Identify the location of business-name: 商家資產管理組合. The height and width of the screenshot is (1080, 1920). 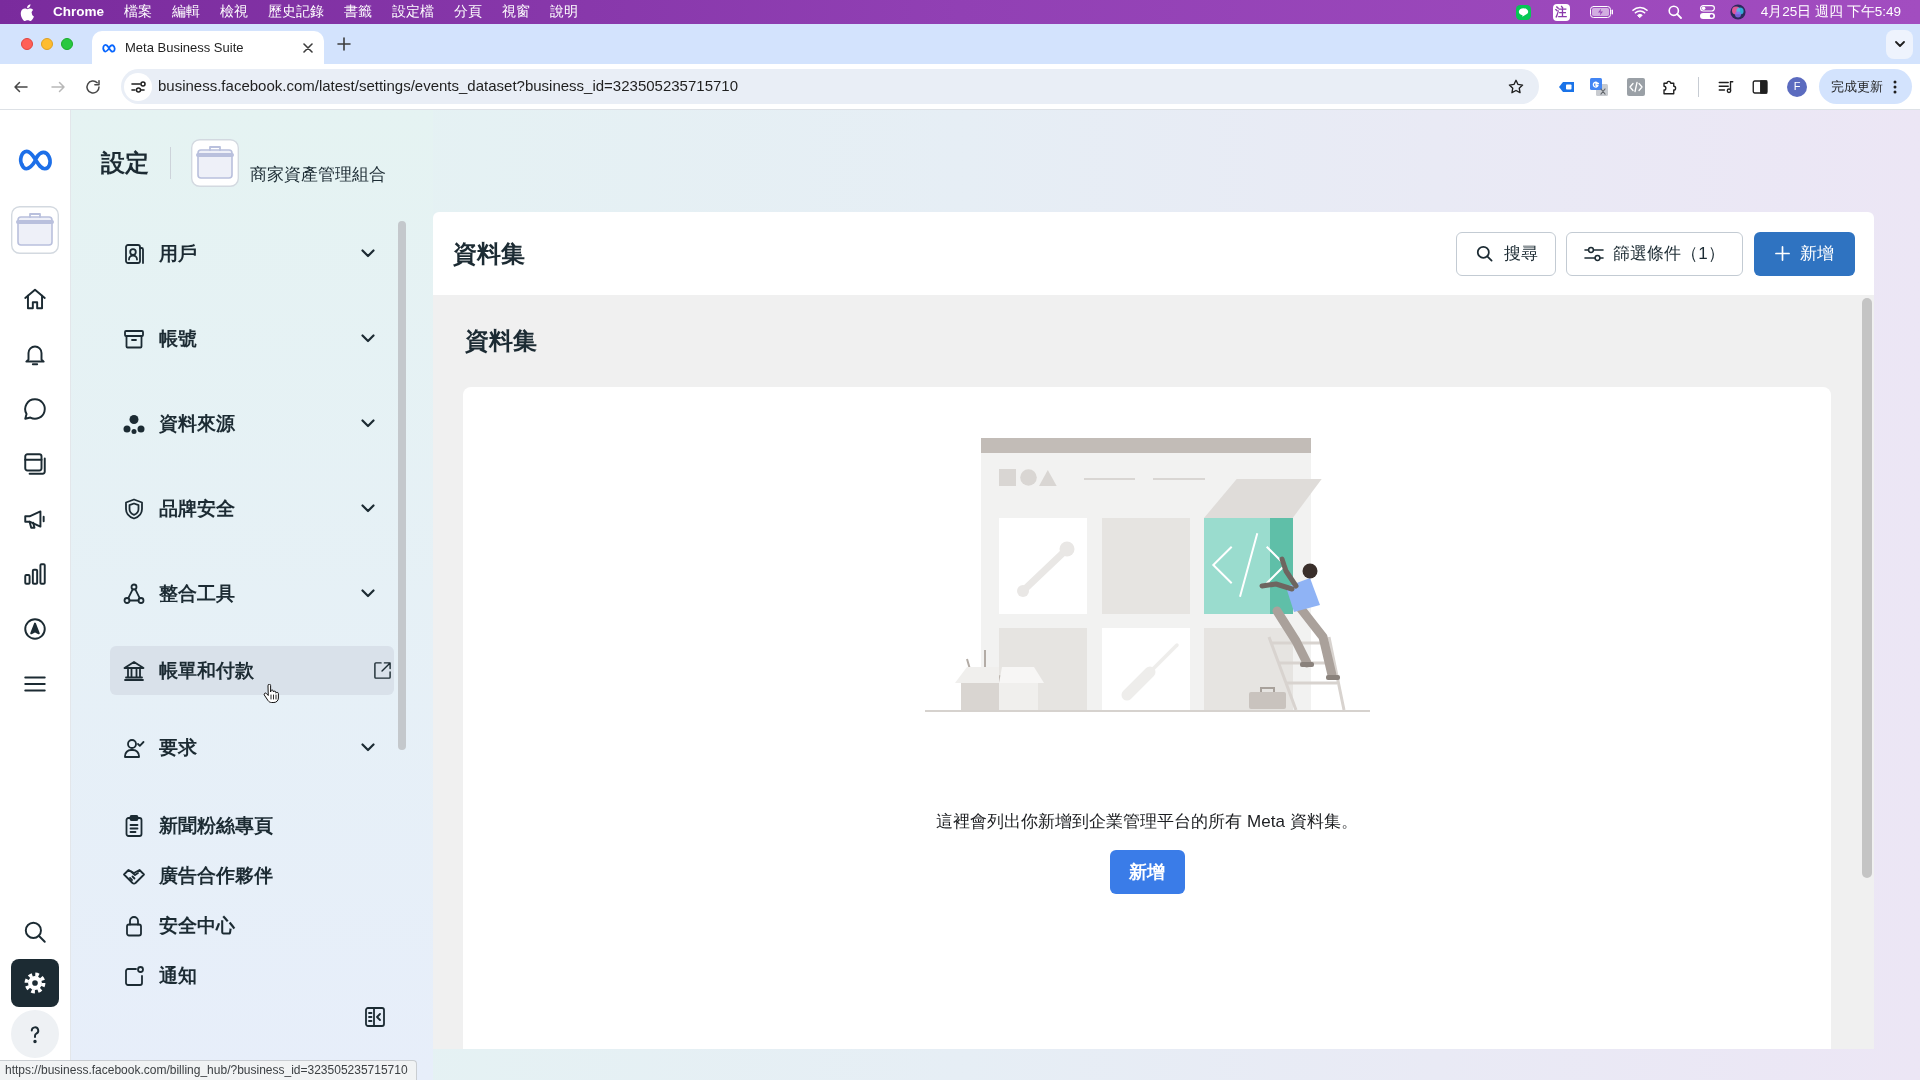
(318, 175).